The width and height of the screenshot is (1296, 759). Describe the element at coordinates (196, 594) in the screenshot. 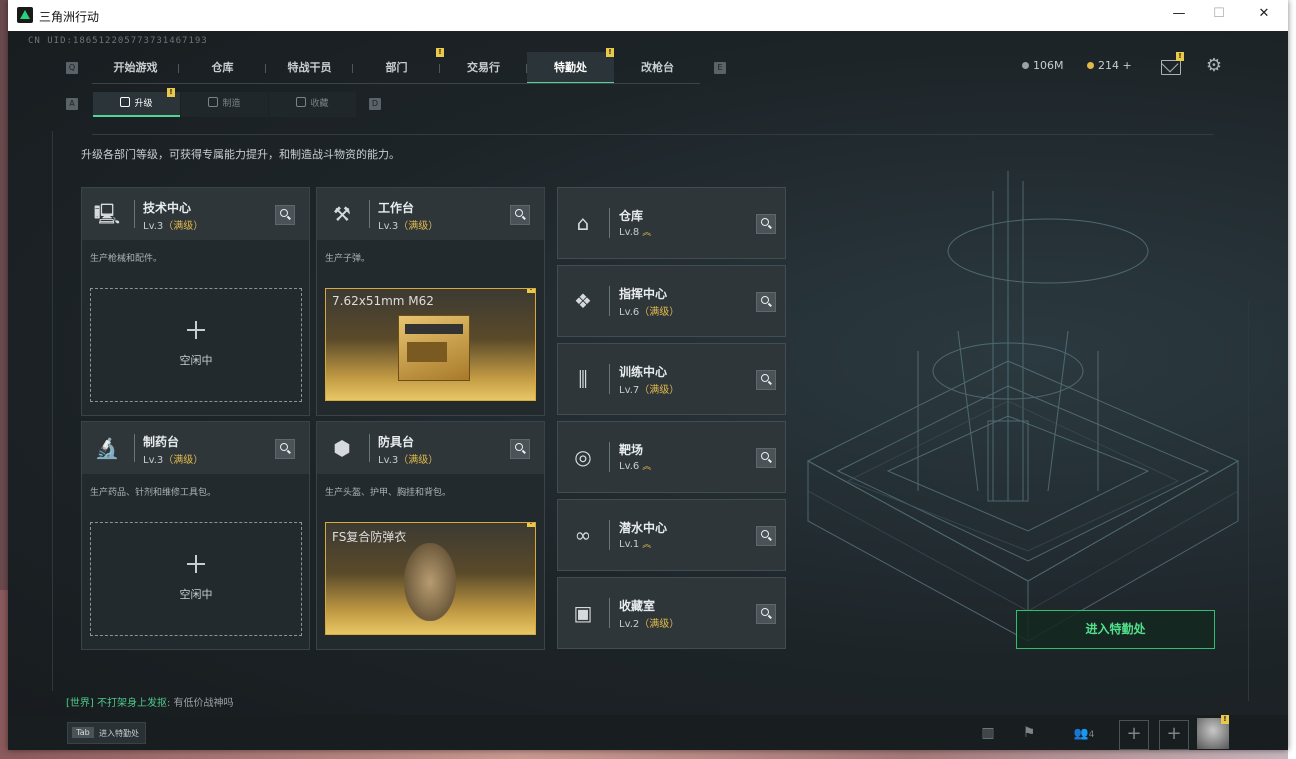

I see `idle-label: 空闲中` at that location.